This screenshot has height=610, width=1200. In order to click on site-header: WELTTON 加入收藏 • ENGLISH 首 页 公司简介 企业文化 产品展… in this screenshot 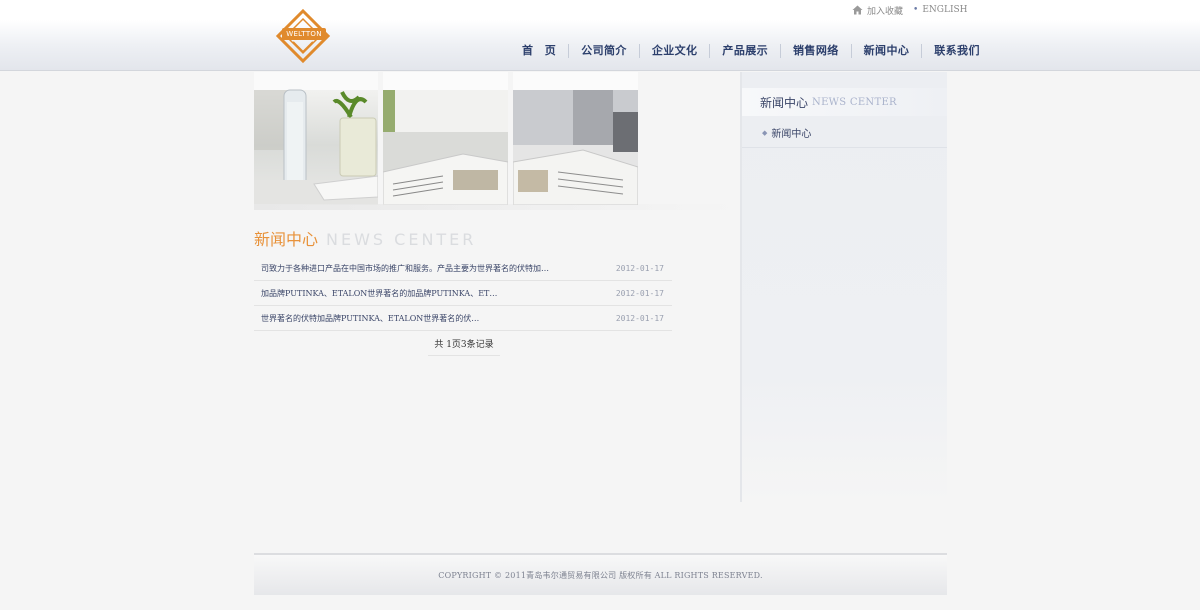, I will do `click(600, 35)`.